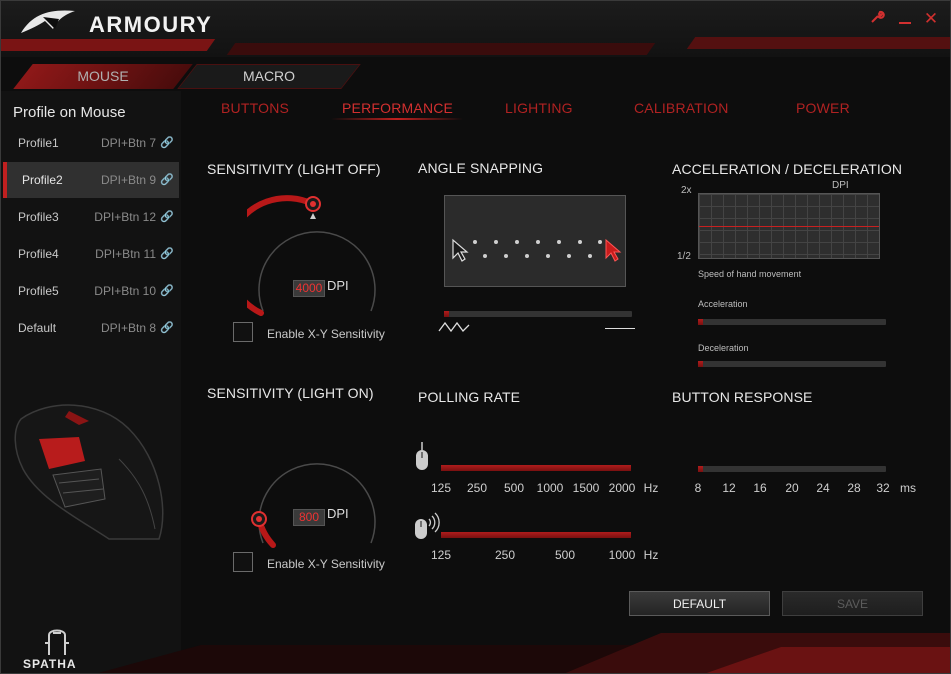 This screenshot has width=951, height=674. Describe the element at coordinates (91, 217) in the screenshot. I see `profile-item-3: Profile3 DPI+Btn 12 🔗` at that location.